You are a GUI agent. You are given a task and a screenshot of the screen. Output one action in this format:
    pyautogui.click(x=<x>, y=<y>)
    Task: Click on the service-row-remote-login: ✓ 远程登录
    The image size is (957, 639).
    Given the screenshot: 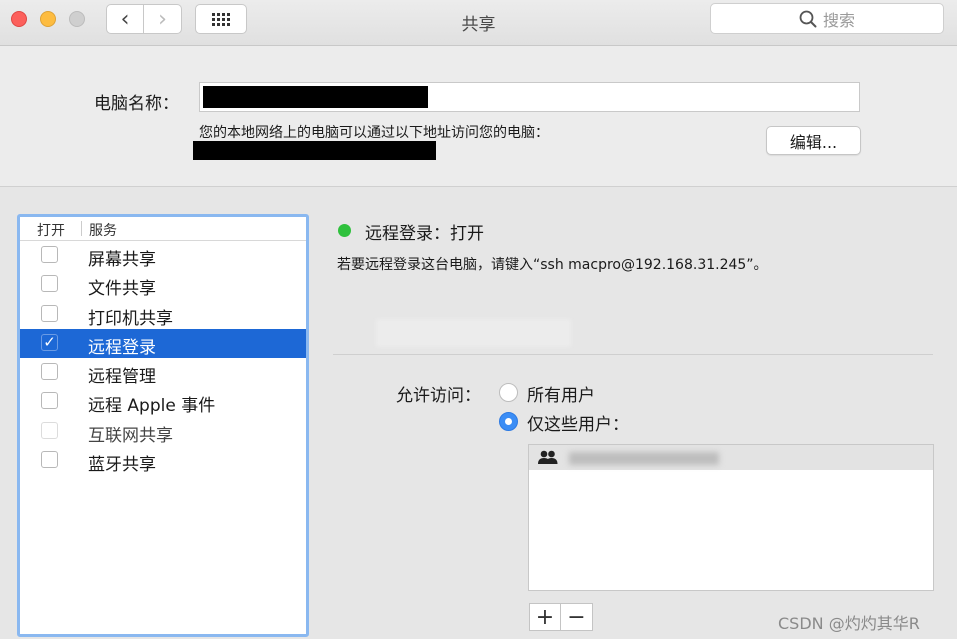 What is the action you would take?
    pyautogui.click(x=163, y=343)
    